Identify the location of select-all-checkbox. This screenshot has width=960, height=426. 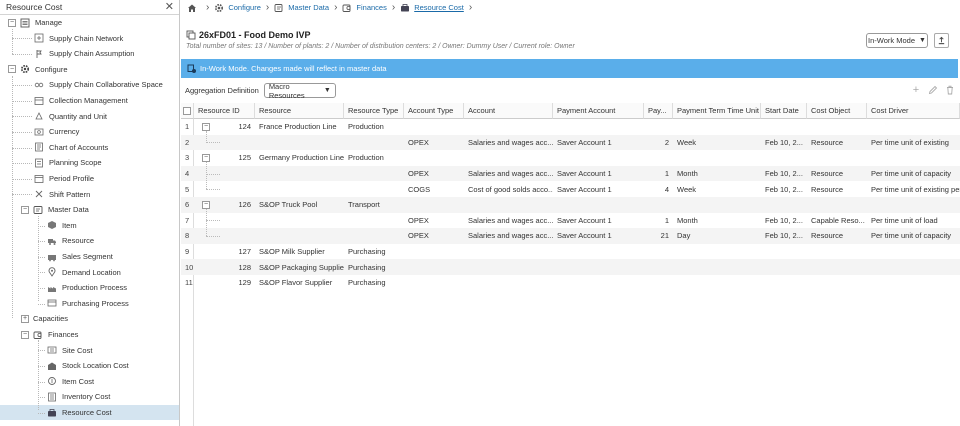
(187, 111).